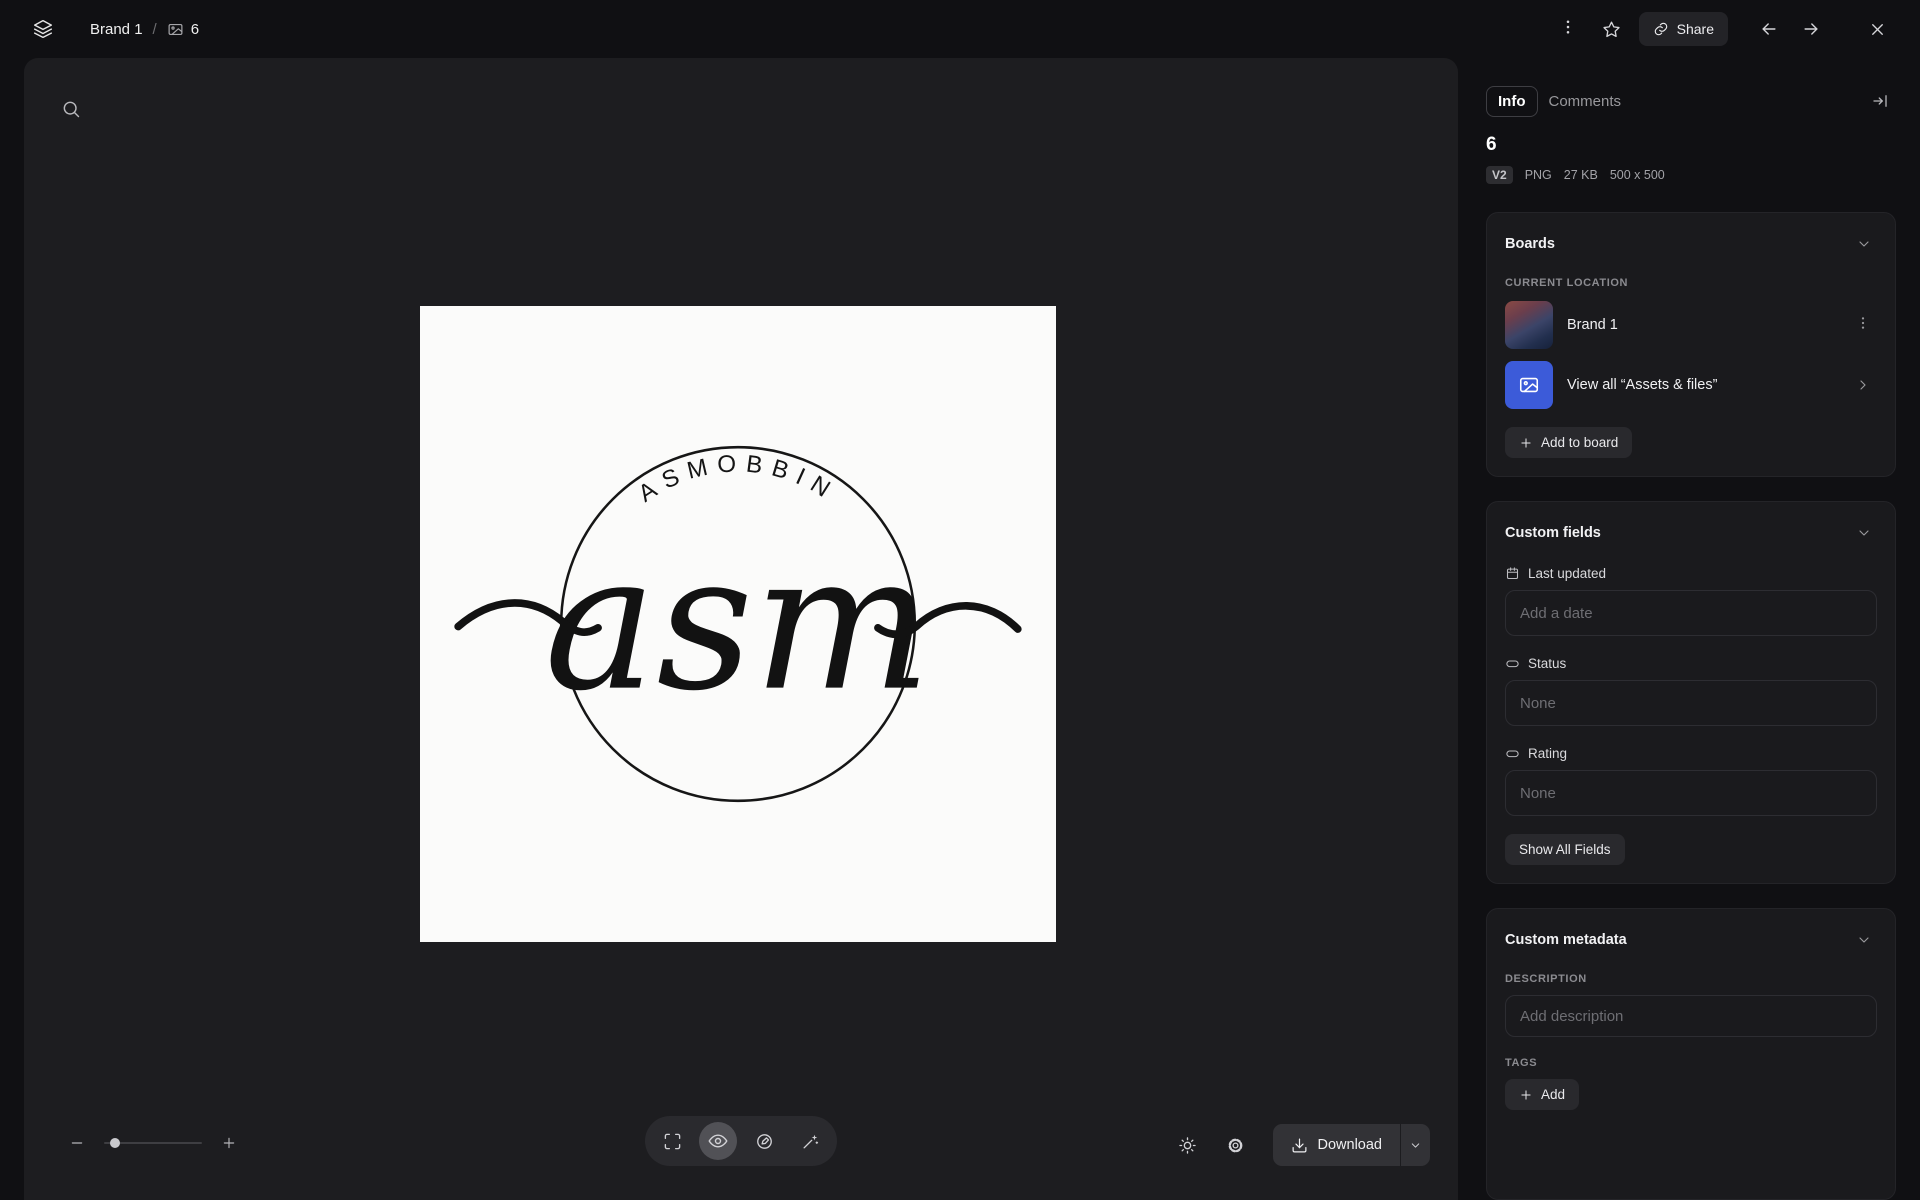 This screenshot has width=1920, height=1200. I want to click on topbar-actions: Share, so click(1722, 29).